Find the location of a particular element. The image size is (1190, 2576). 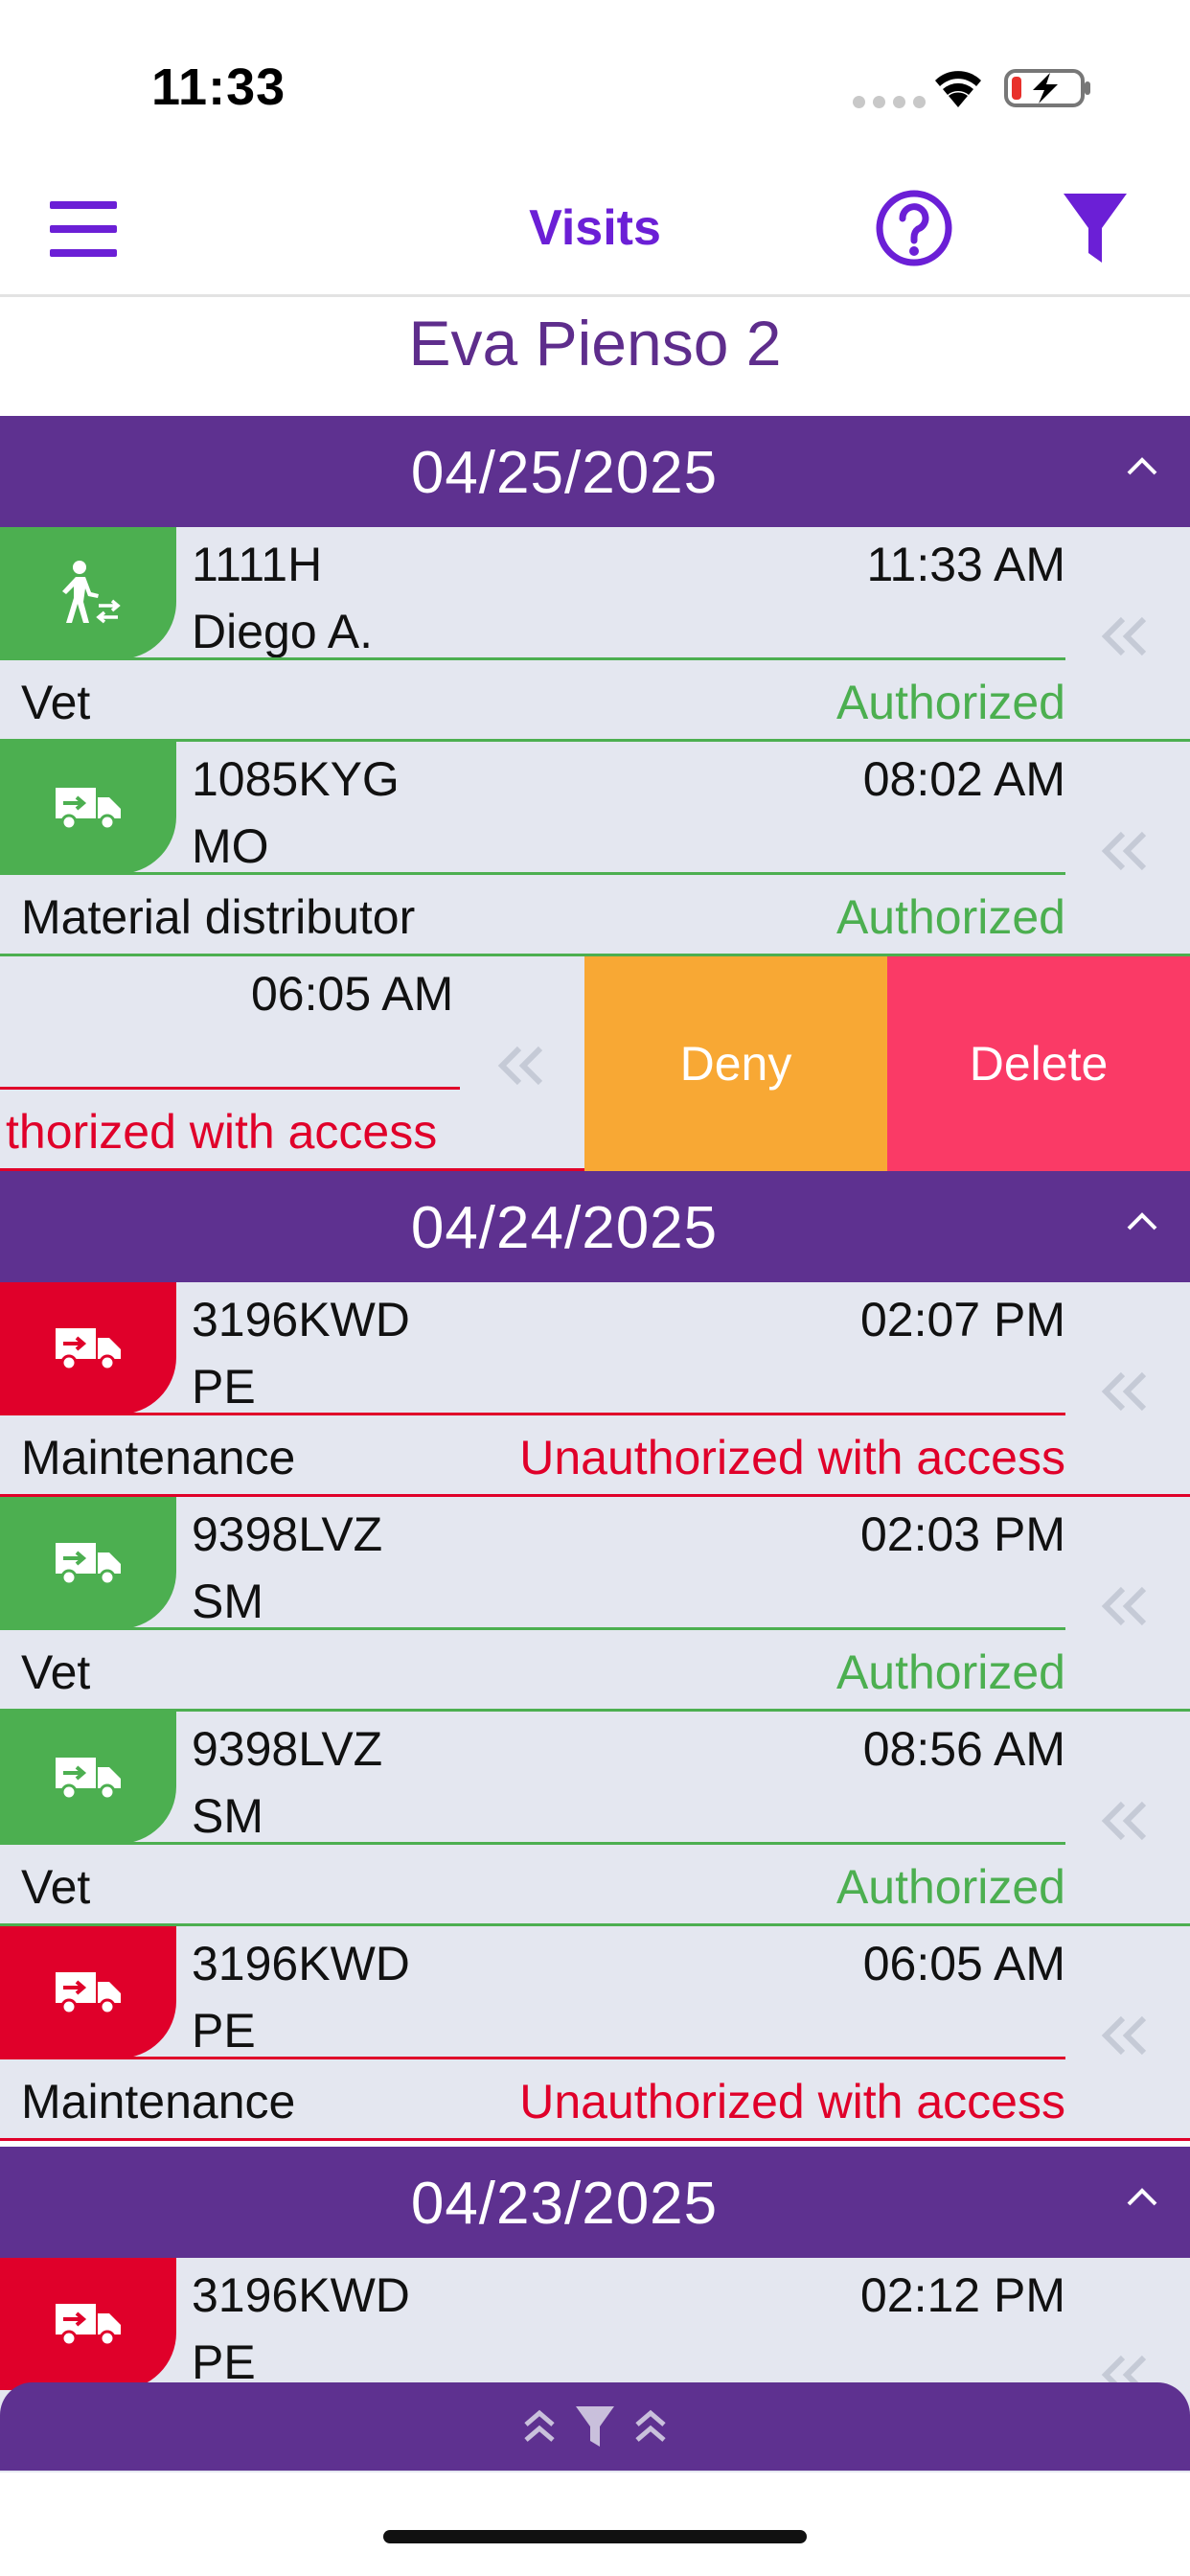

visit-status: thorized with access is located at coordinates (222, 1132).